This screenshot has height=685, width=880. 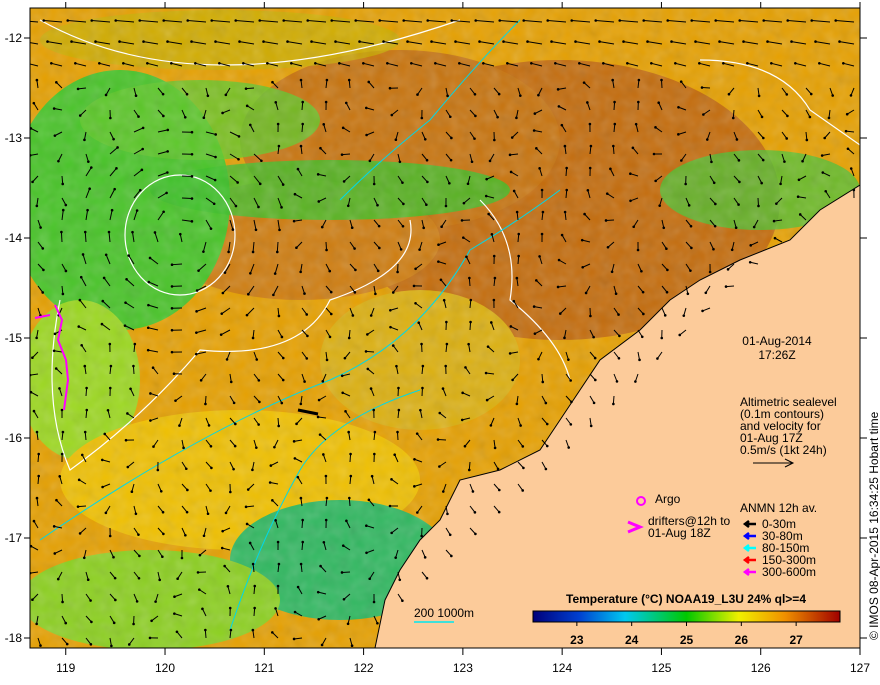 I want to click on anmn-depth-label: 300-600m, so click(x=789, y=572).